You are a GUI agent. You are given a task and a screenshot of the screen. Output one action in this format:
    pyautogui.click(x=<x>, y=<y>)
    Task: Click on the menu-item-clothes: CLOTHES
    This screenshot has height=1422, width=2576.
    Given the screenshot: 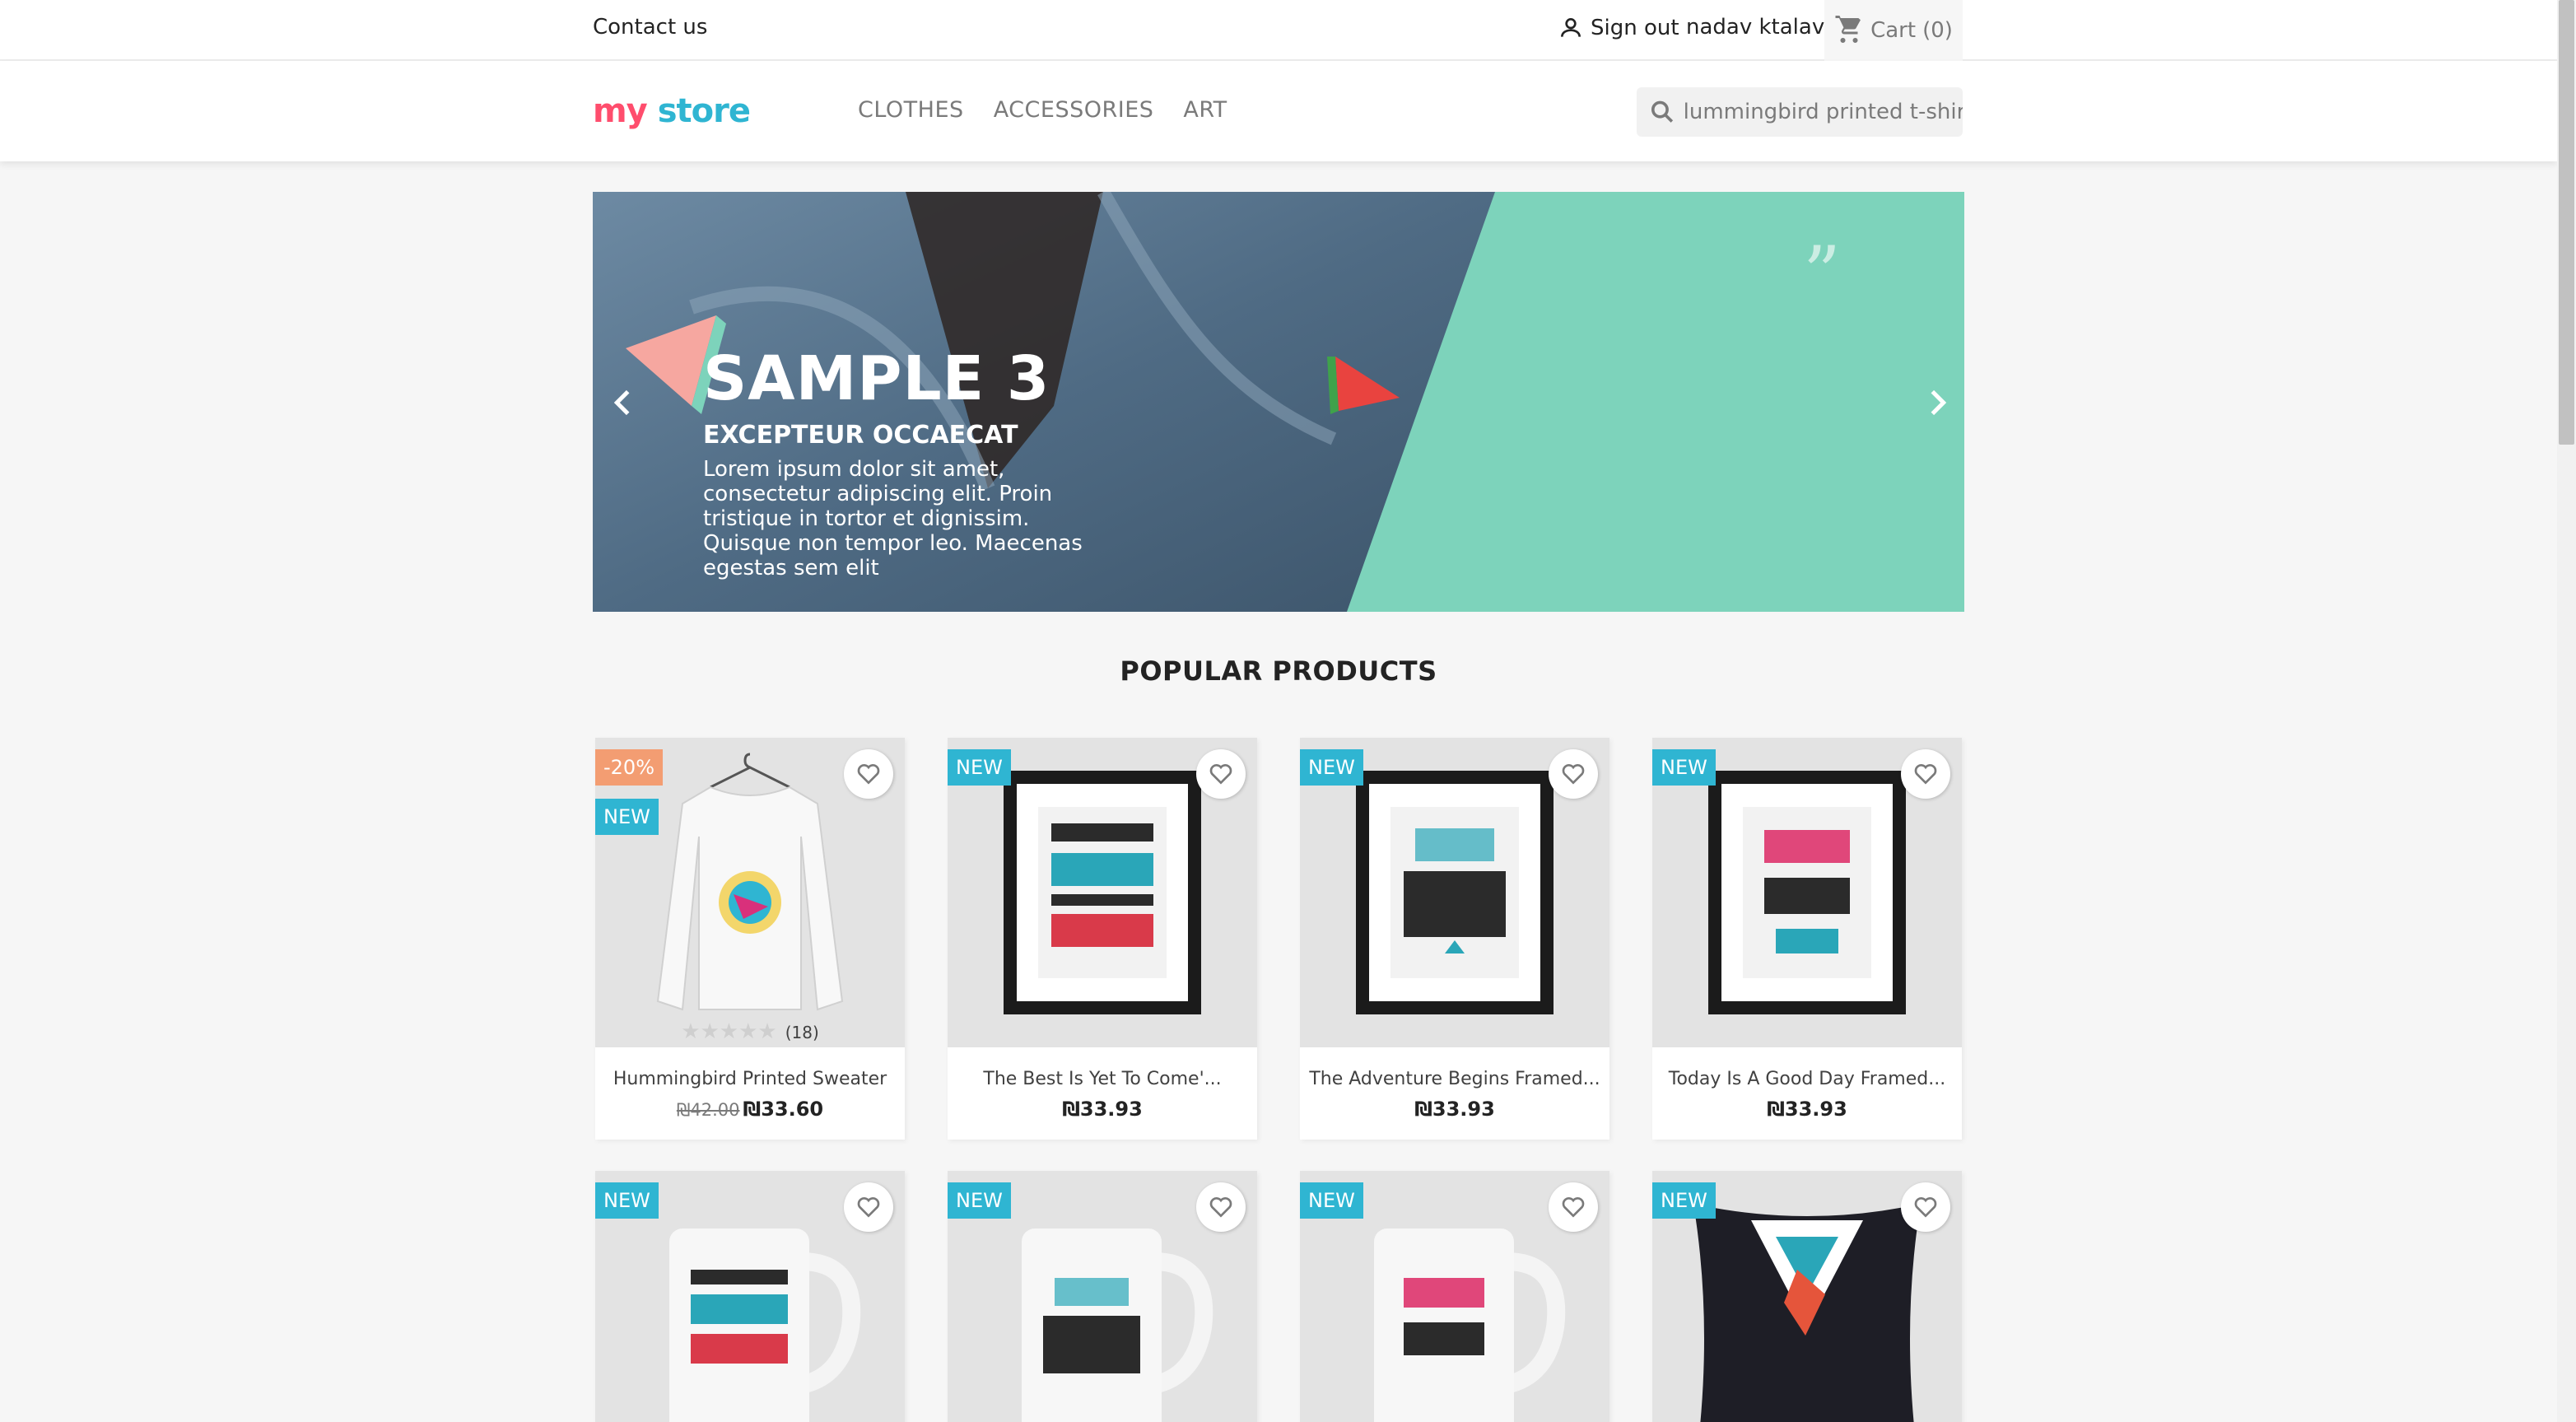 What is the action you would take?
    pyautogui.click(x=911, y=110)
    